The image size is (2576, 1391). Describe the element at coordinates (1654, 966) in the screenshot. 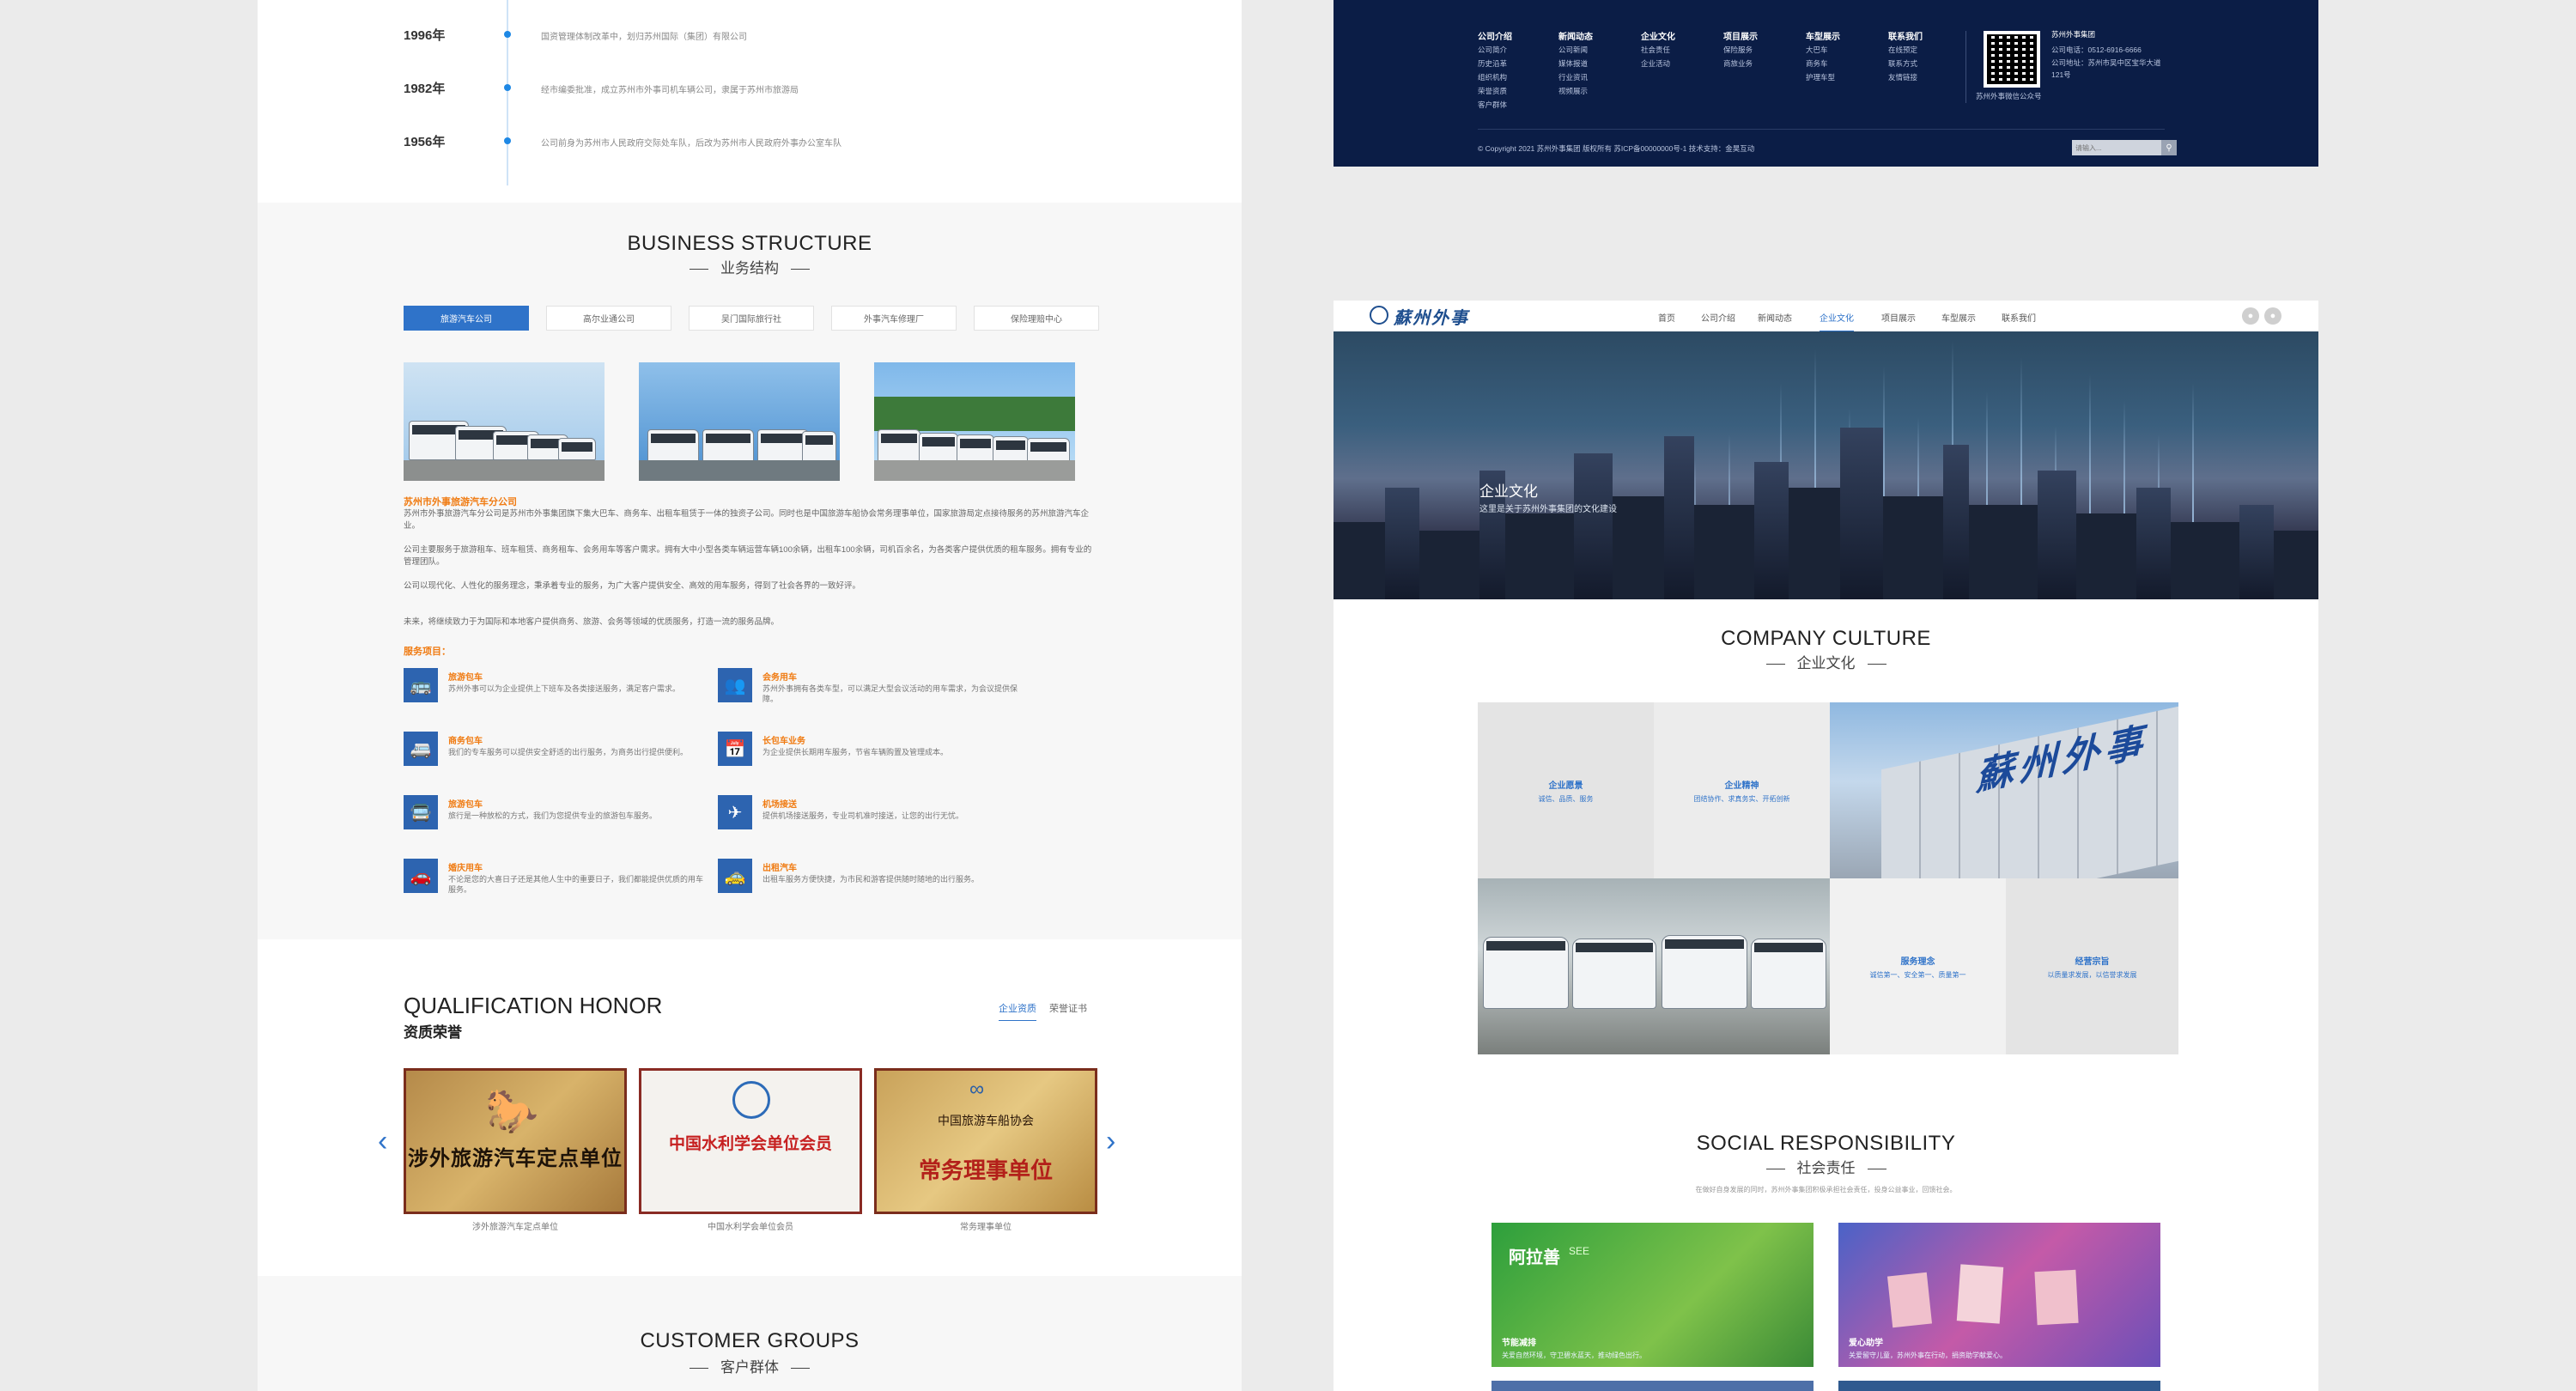

I see `bus-fleet-photo` at that location.